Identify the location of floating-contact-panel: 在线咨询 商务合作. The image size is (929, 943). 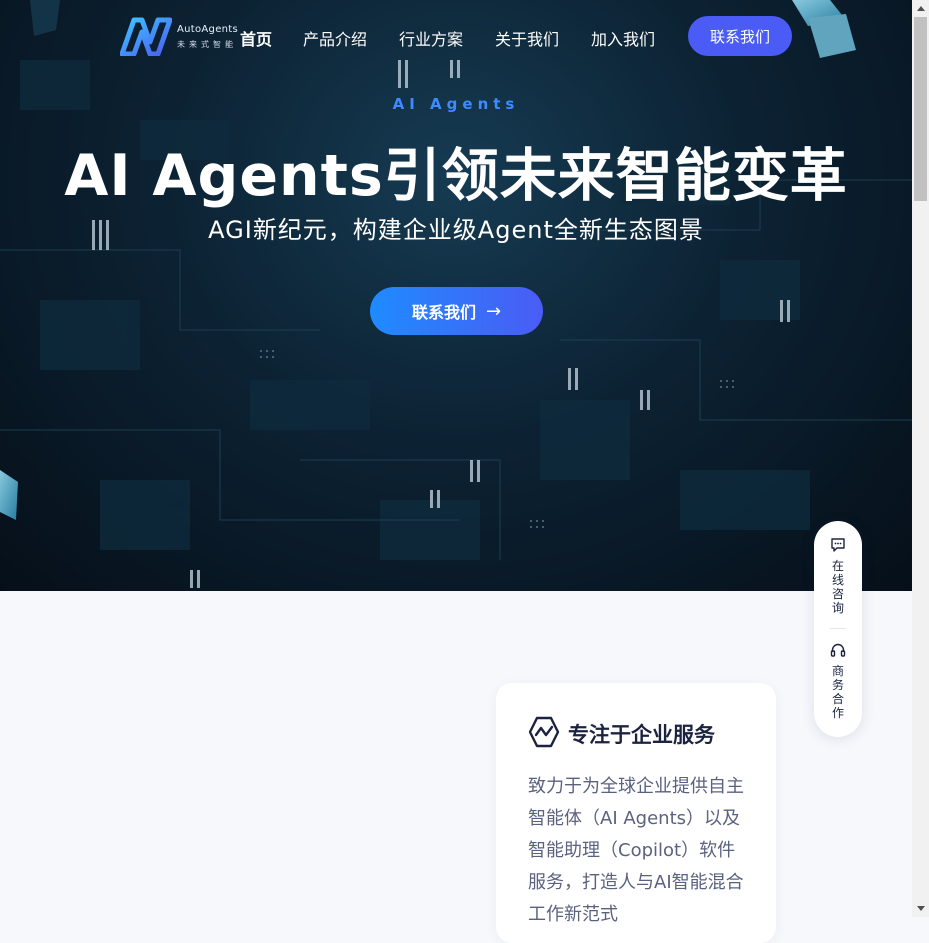
(838, 629).